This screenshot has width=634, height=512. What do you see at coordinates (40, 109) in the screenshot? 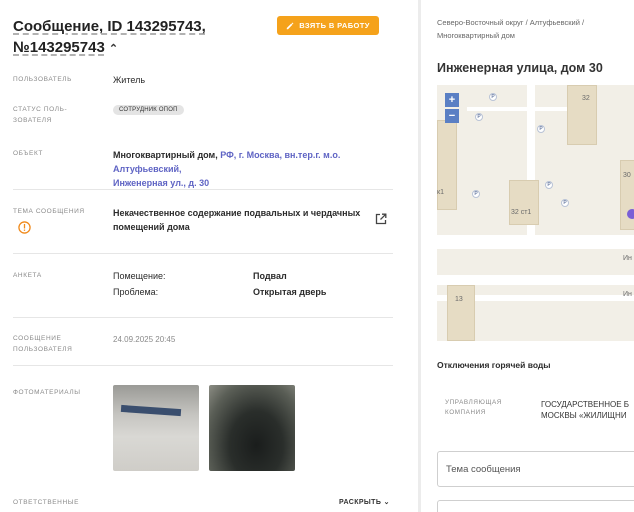
I see `user-status-label-1: СТАТУС ПОЛЬ-` at bounding box center [40, 109].